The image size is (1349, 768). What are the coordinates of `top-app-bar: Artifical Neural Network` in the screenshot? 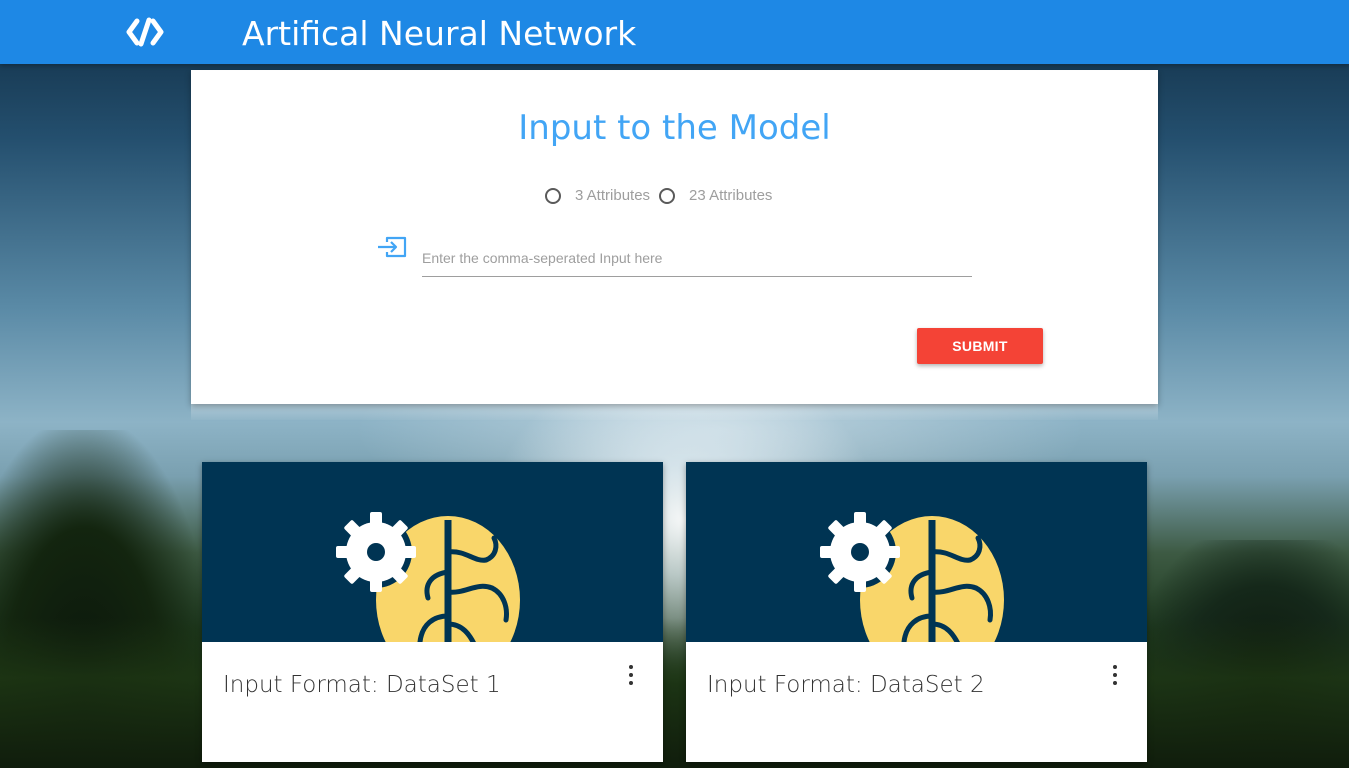 It's located at (674, 32).